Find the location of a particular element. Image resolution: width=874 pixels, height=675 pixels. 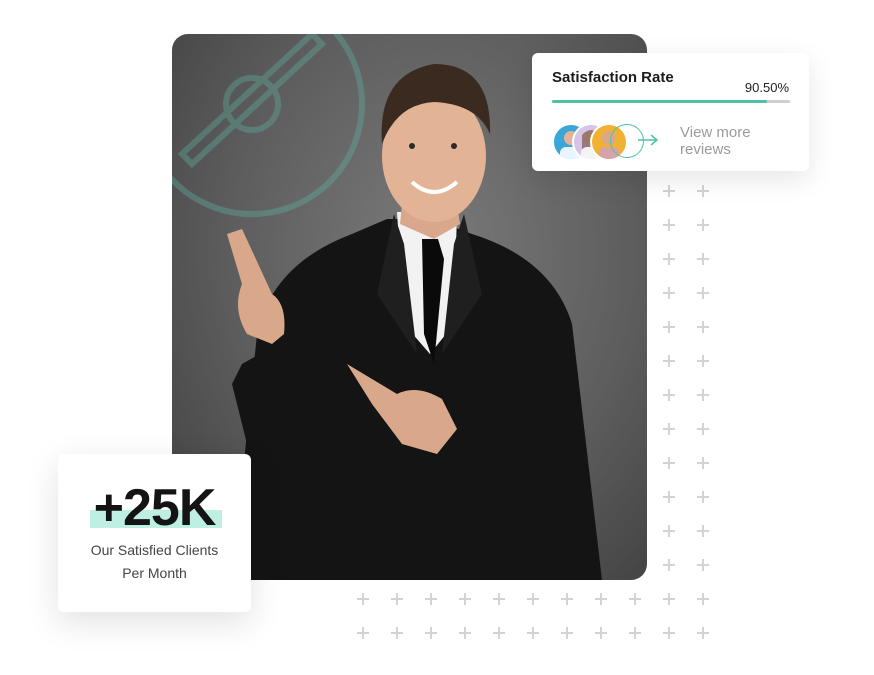

clients-label-line2: Per Month is located at coordinates (154, 573).